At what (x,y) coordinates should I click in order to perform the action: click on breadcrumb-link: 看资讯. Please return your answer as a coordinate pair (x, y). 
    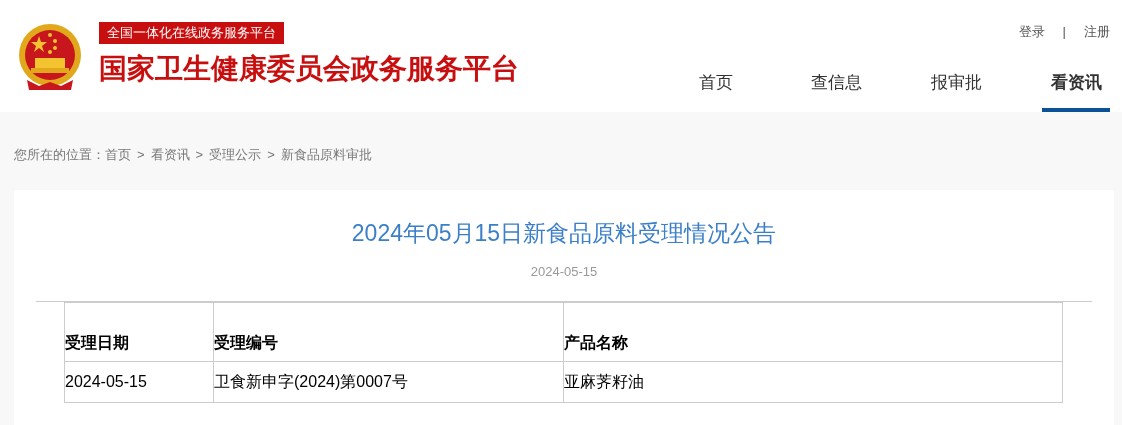
    Looking at the image, I should click on (170, 154).